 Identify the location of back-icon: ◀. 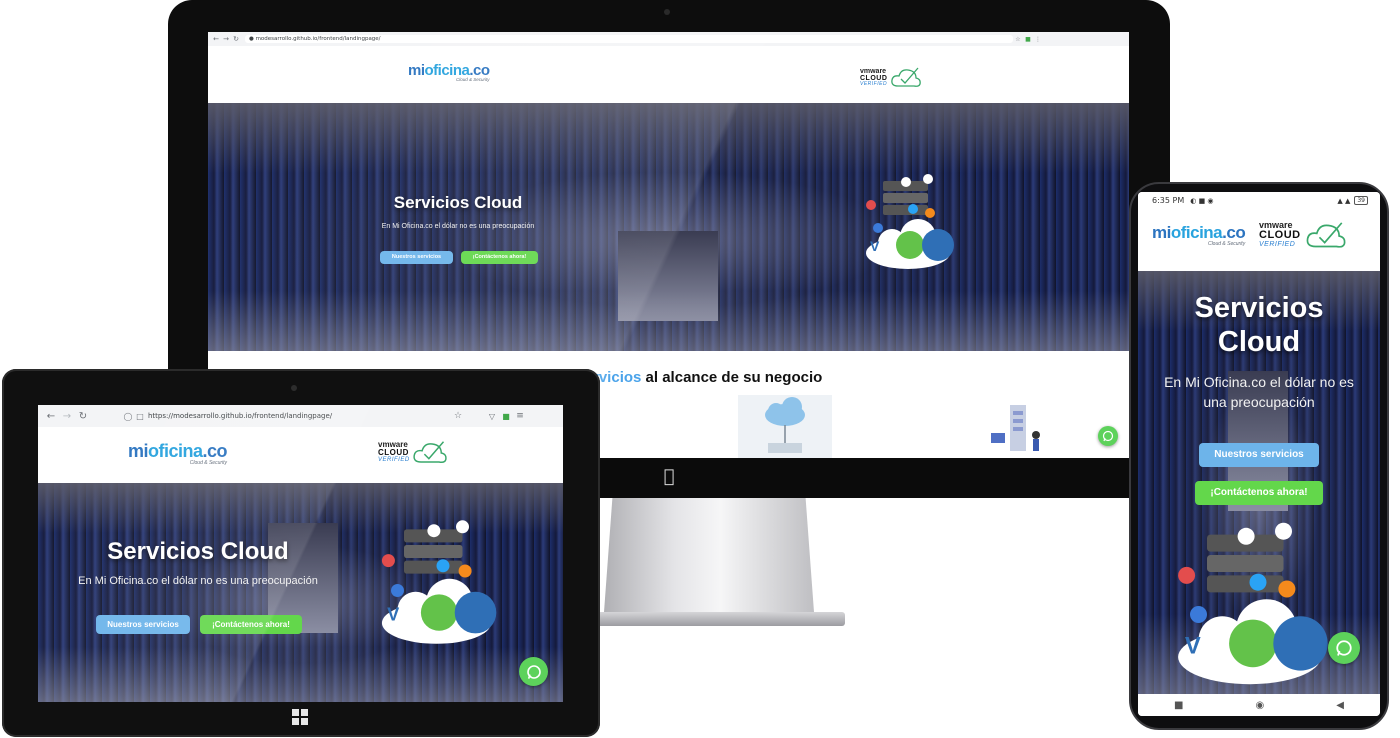
(1340, 705).